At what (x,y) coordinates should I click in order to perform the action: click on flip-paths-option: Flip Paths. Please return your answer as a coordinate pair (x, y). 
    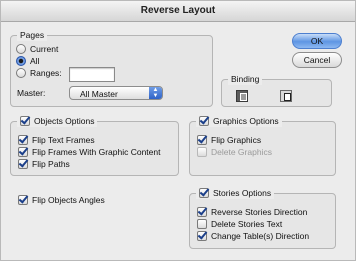
    Looking at the image, I should click on (44, 164).